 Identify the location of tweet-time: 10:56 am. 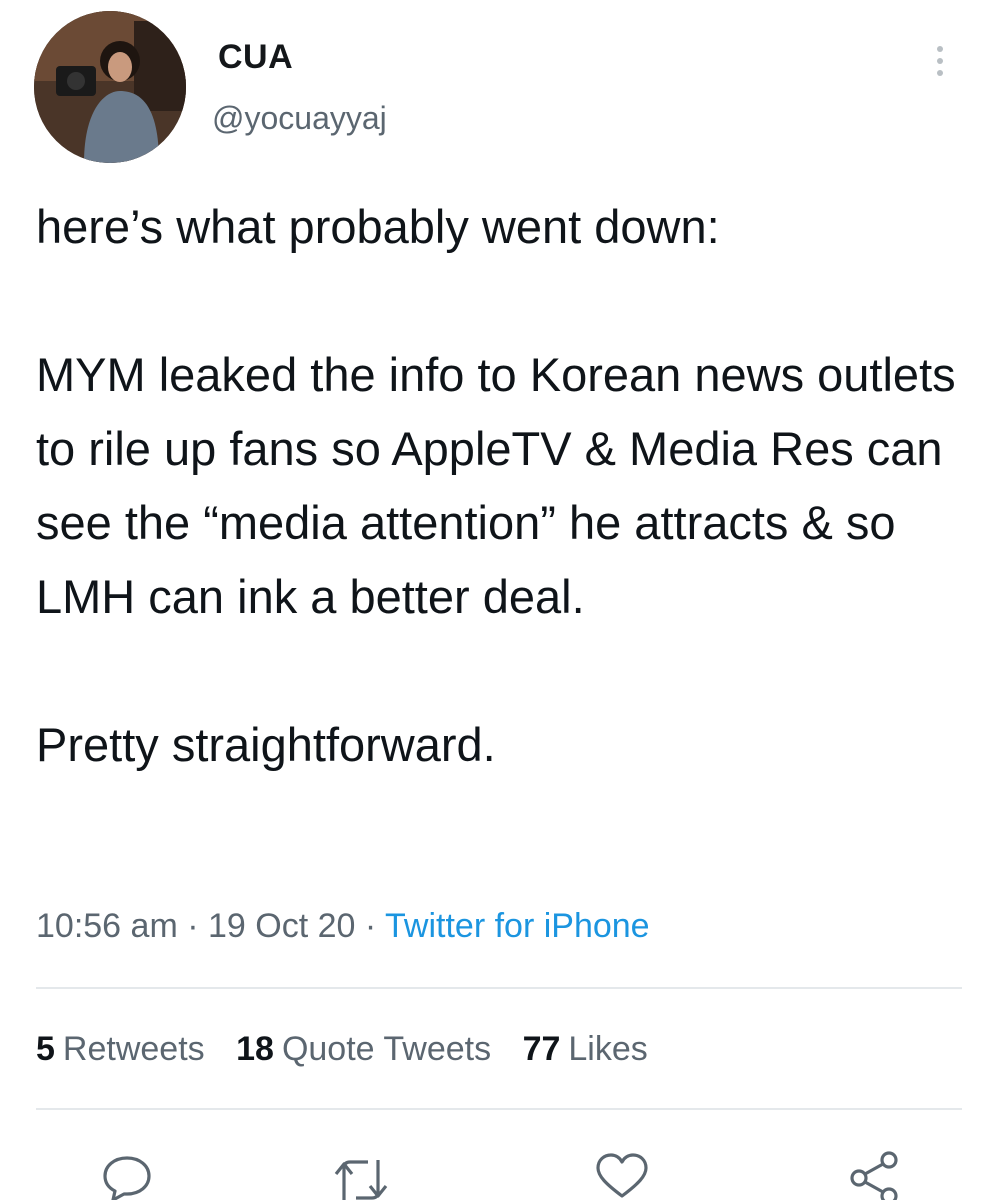
(107, 926).